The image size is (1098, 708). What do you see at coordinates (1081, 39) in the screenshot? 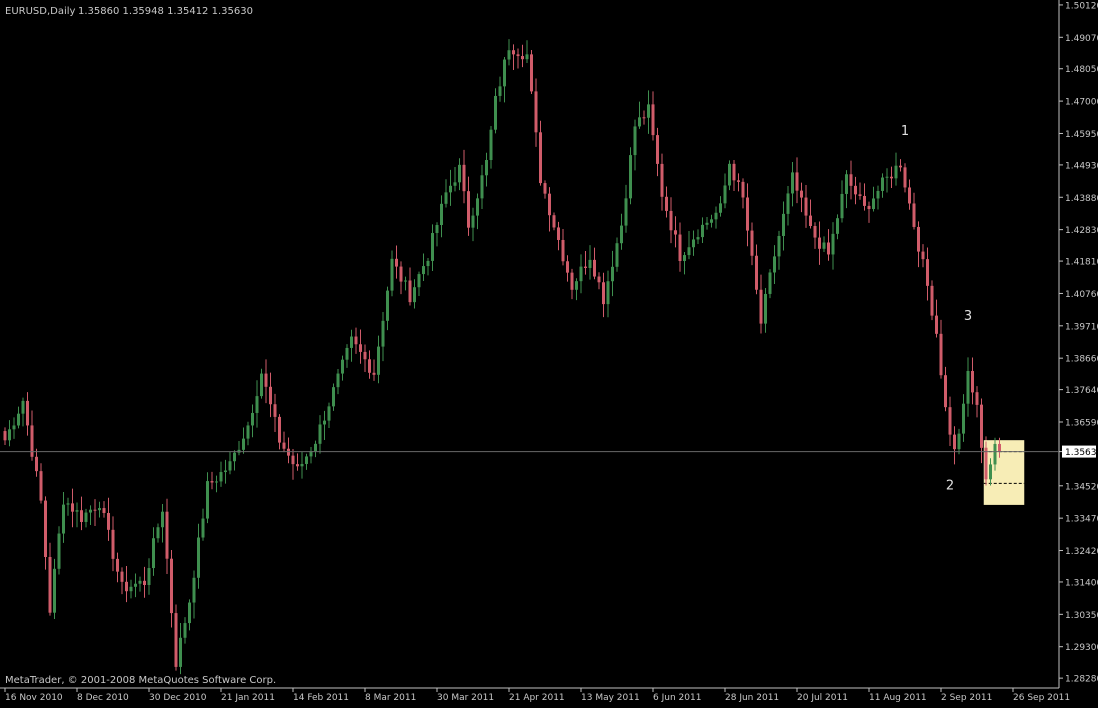
I see `y-tick-label: 1.49070` at bounding box center [1081, 39].